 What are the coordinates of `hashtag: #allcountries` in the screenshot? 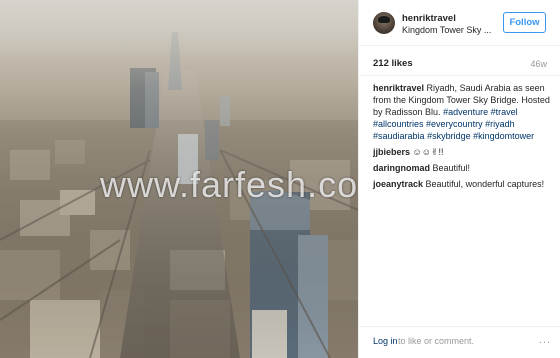 It's located at (398, 124).